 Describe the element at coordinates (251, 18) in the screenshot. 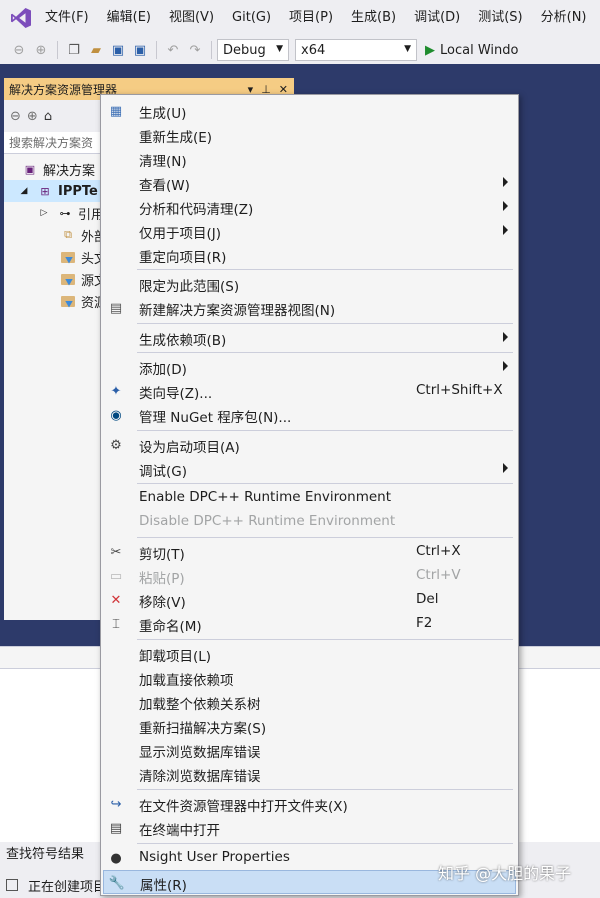

I see `menu-git: Git(G)` at that location.